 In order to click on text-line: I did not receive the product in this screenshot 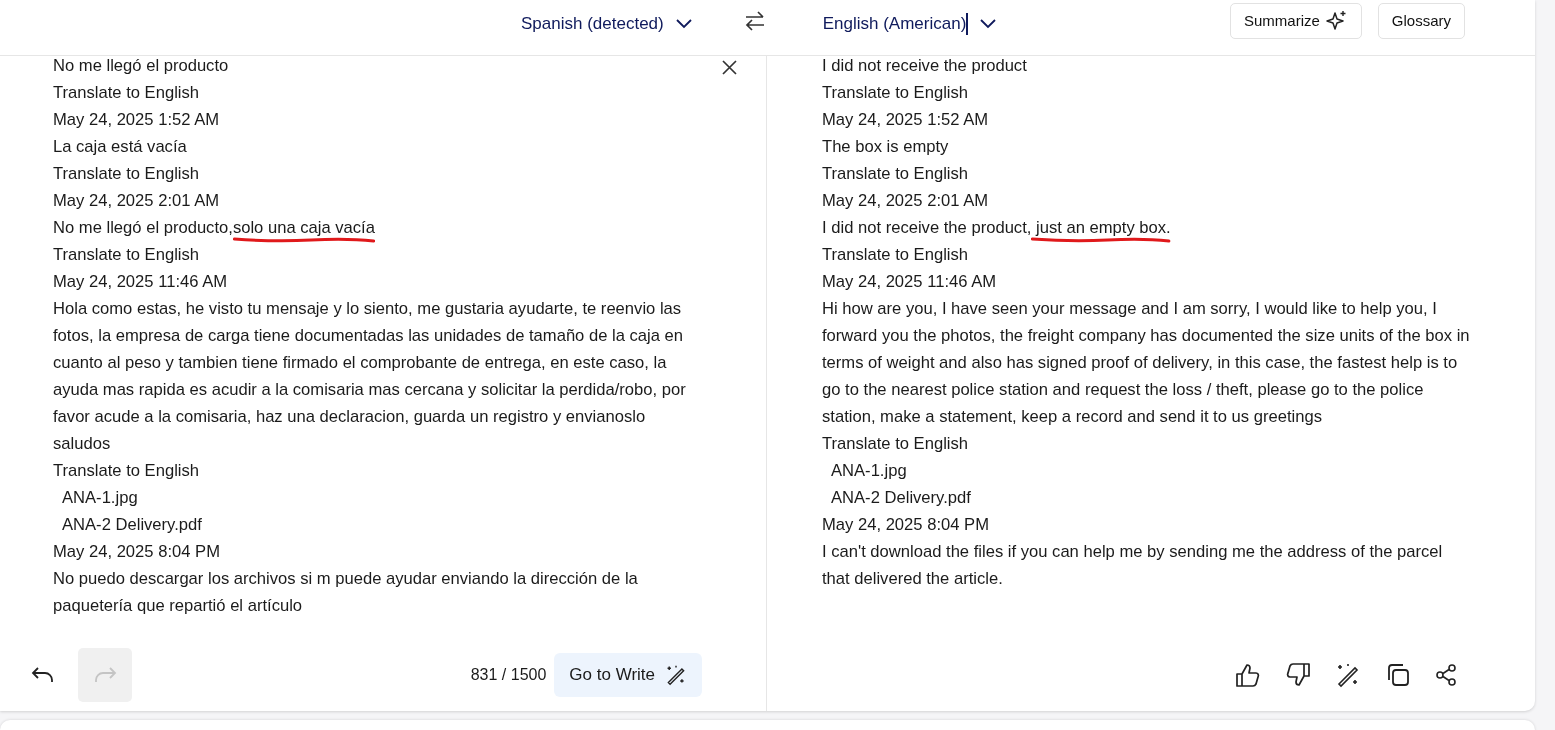, I will do `click(924, 66)`.